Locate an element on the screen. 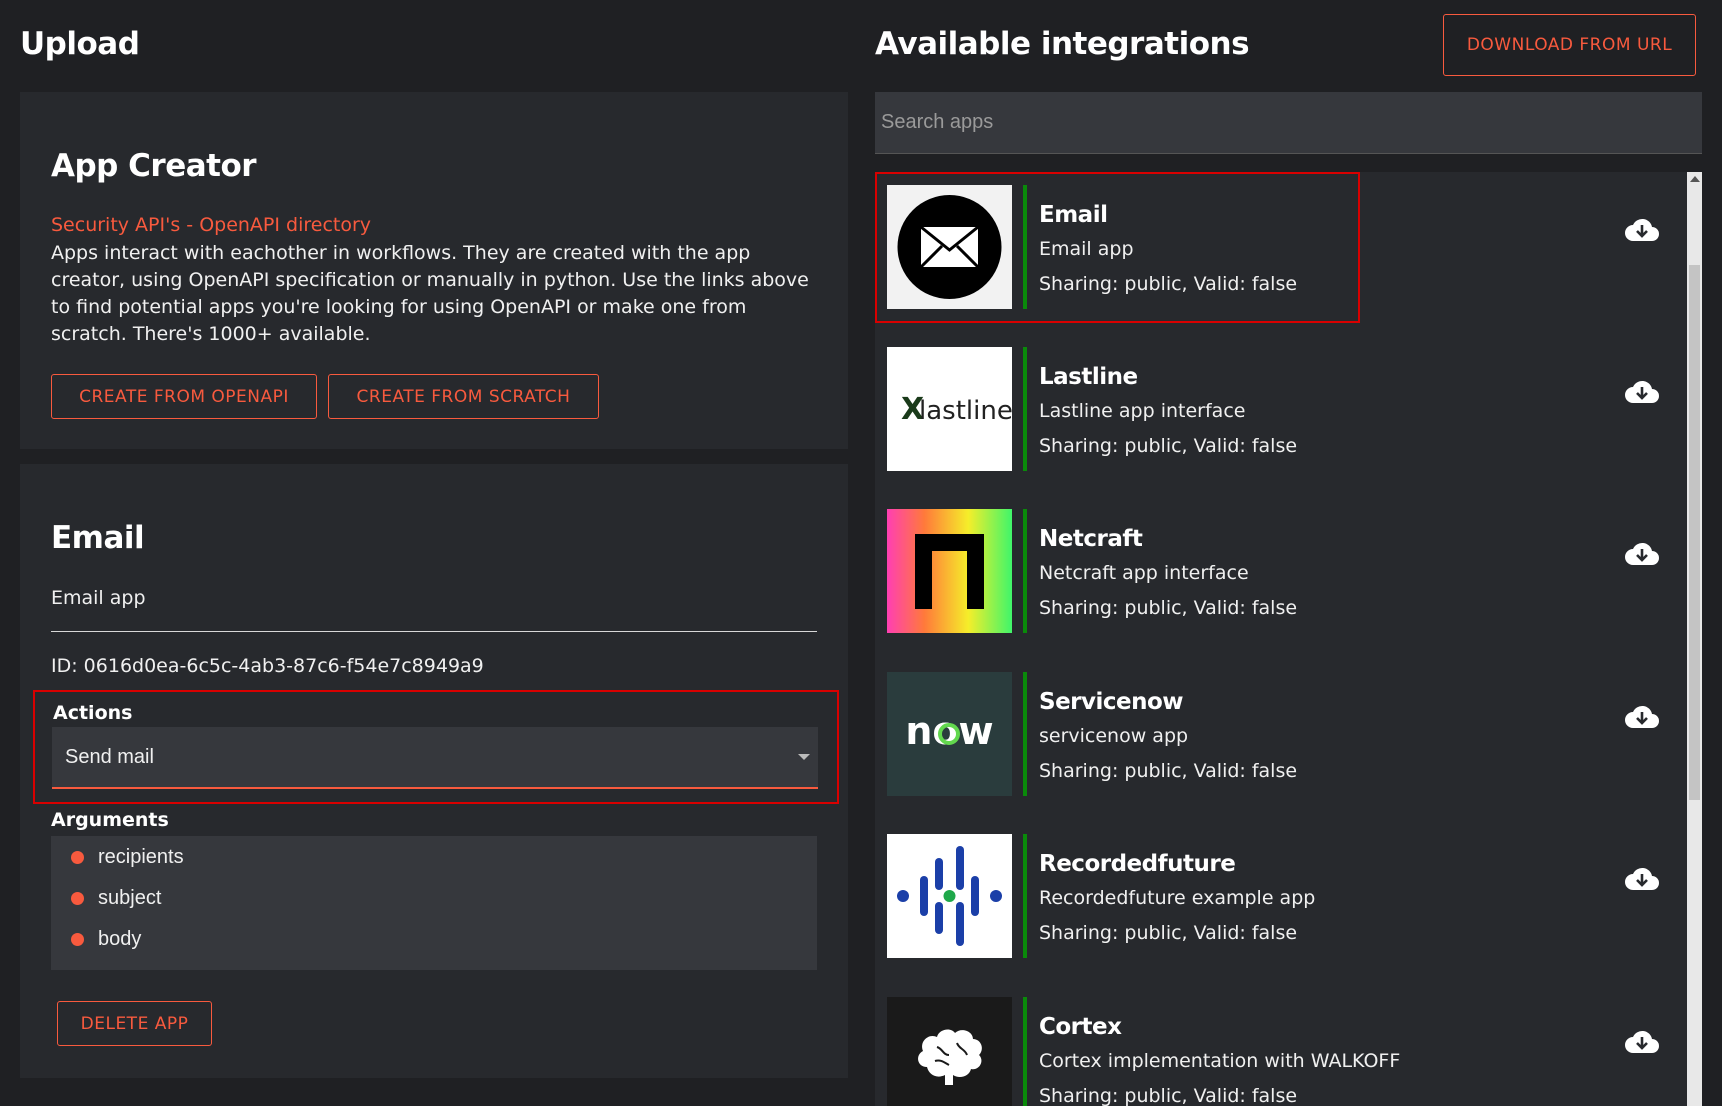 The height and width of the screenshot is (1106, 1722). selected-app-id: ID: 0616d0ea-6c5c-4ab3-87c6-f54e7c8949a9 is located at coordinates (267, 666).